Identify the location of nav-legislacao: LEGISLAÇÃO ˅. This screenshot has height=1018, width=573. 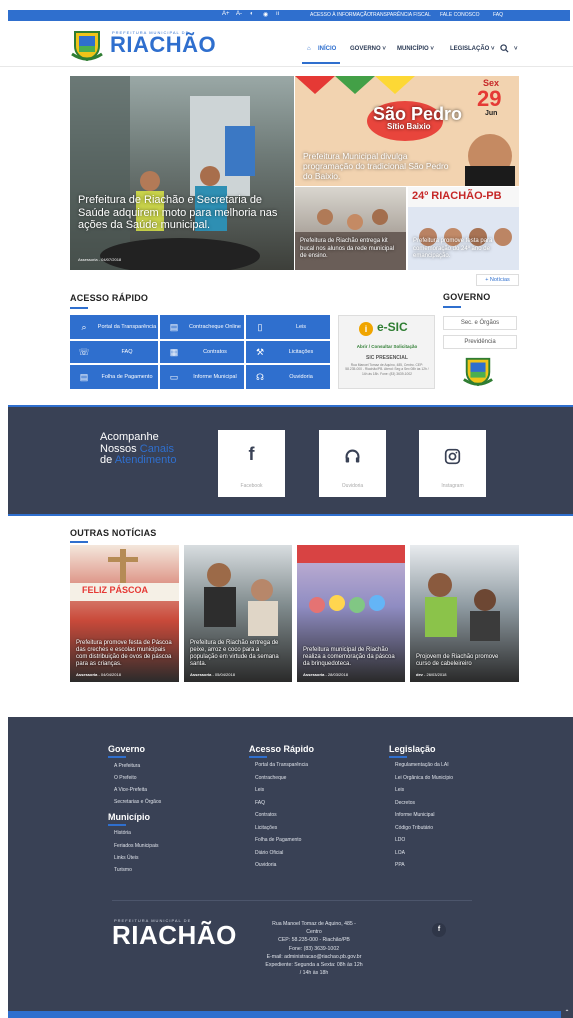
(472, 49).